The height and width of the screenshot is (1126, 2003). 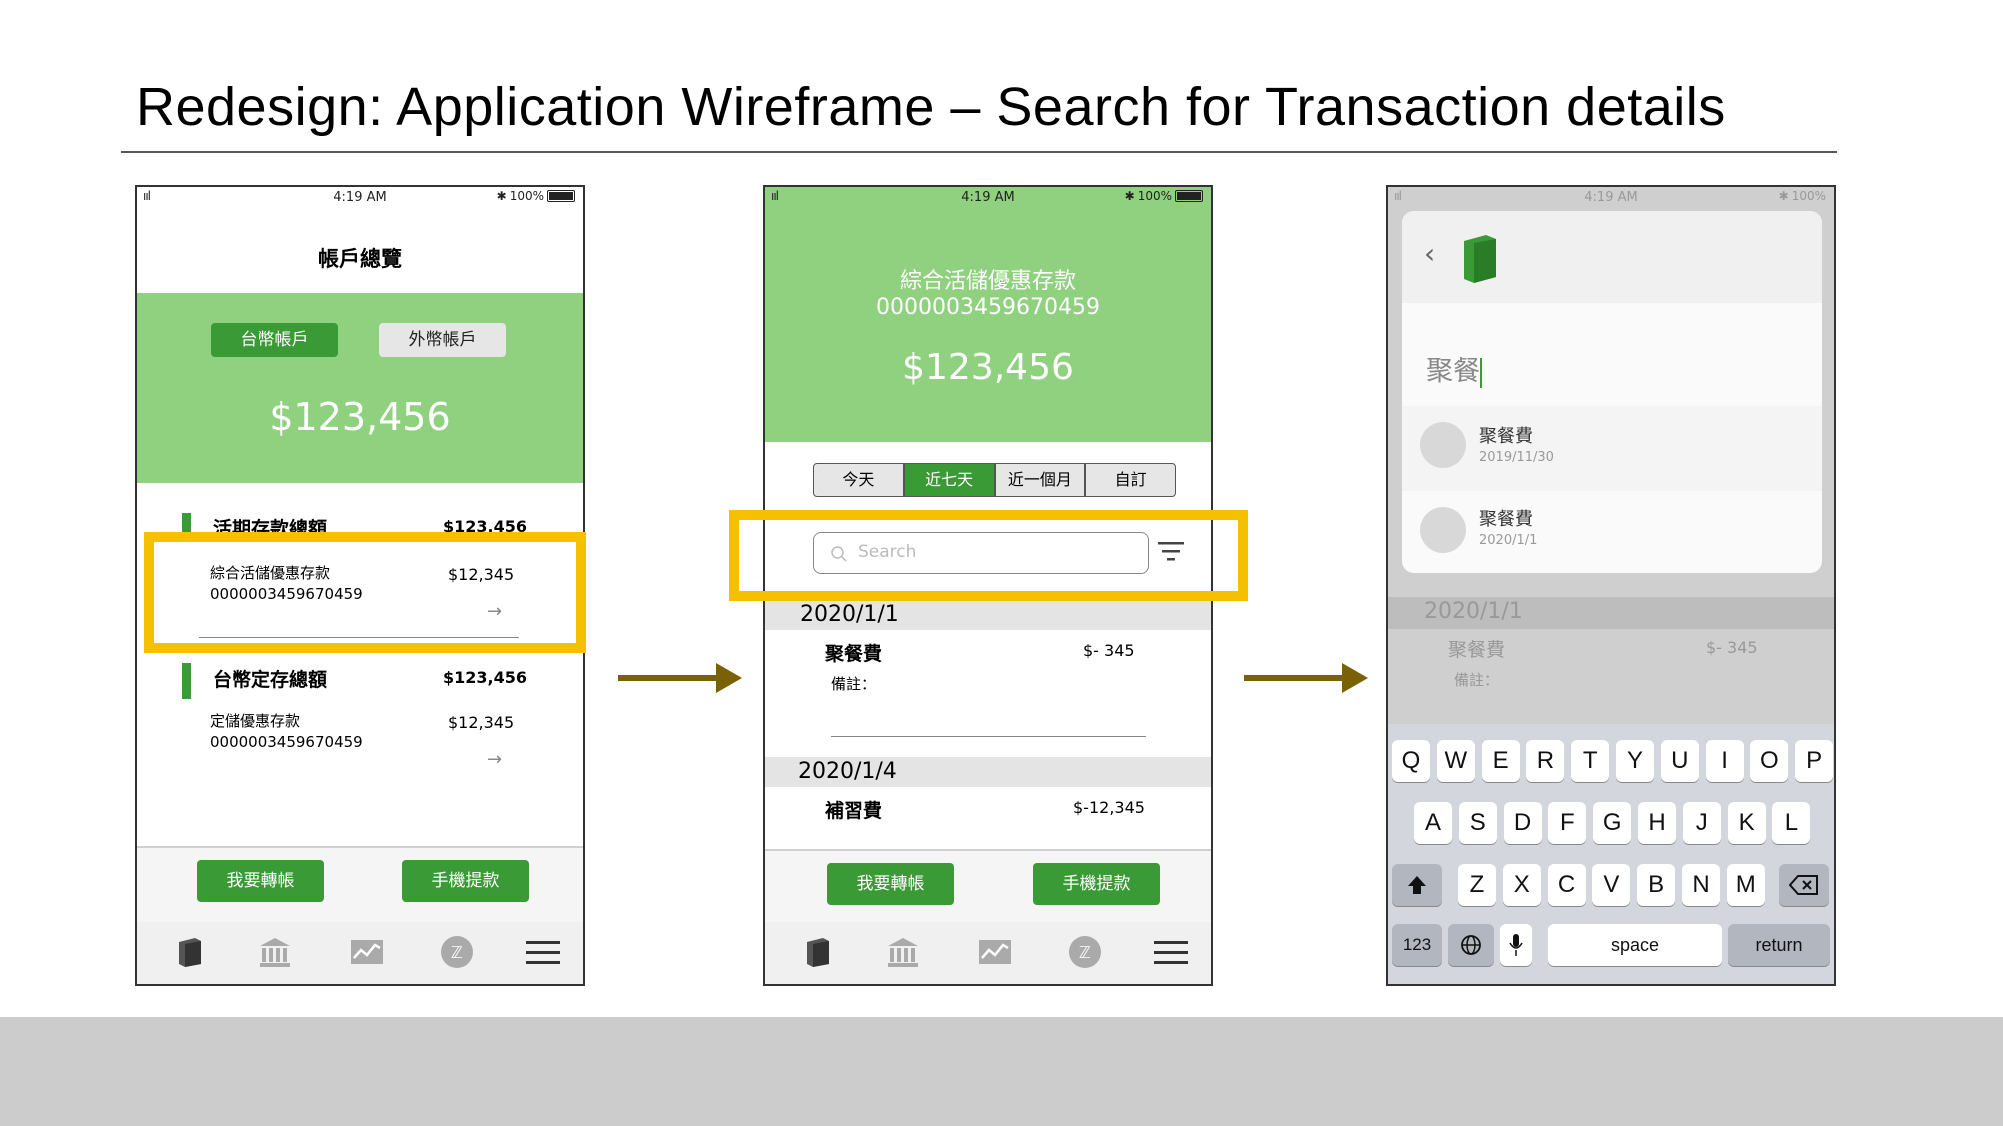 What do you see at coordinates (1769, 761) in the screenshot?
I see `key-o: O` at bounding box center [1769, 761].